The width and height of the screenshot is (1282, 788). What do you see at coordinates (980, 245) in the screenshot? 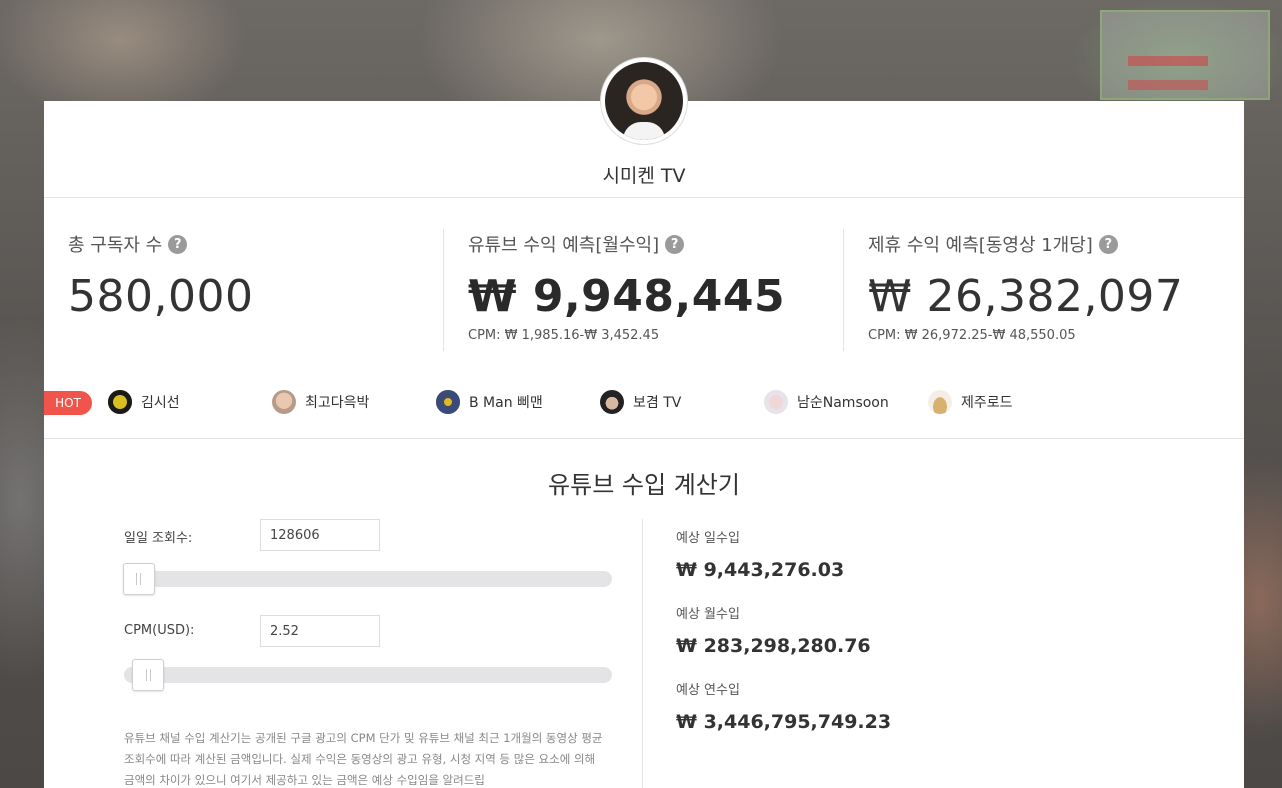
I see `stat-label: 제휴 수익 예측[동영상 1개당]` at bounding box center [980, 245].